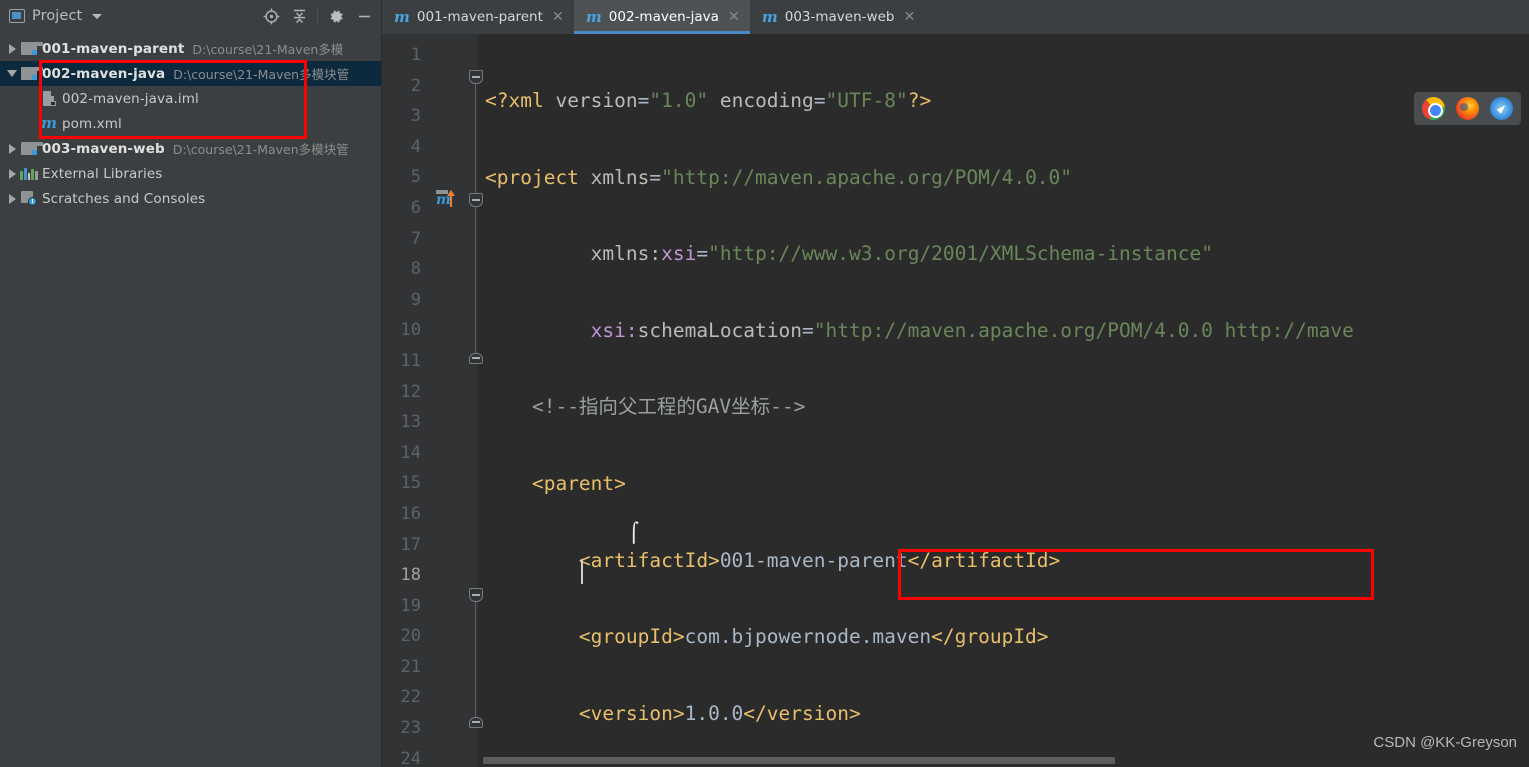 This screenshot has width=1529, height=767. What do you see at coordinates (190, 16) in the screenshot?
I see `project-panel-header: Project` at bounding box center [190, 16].